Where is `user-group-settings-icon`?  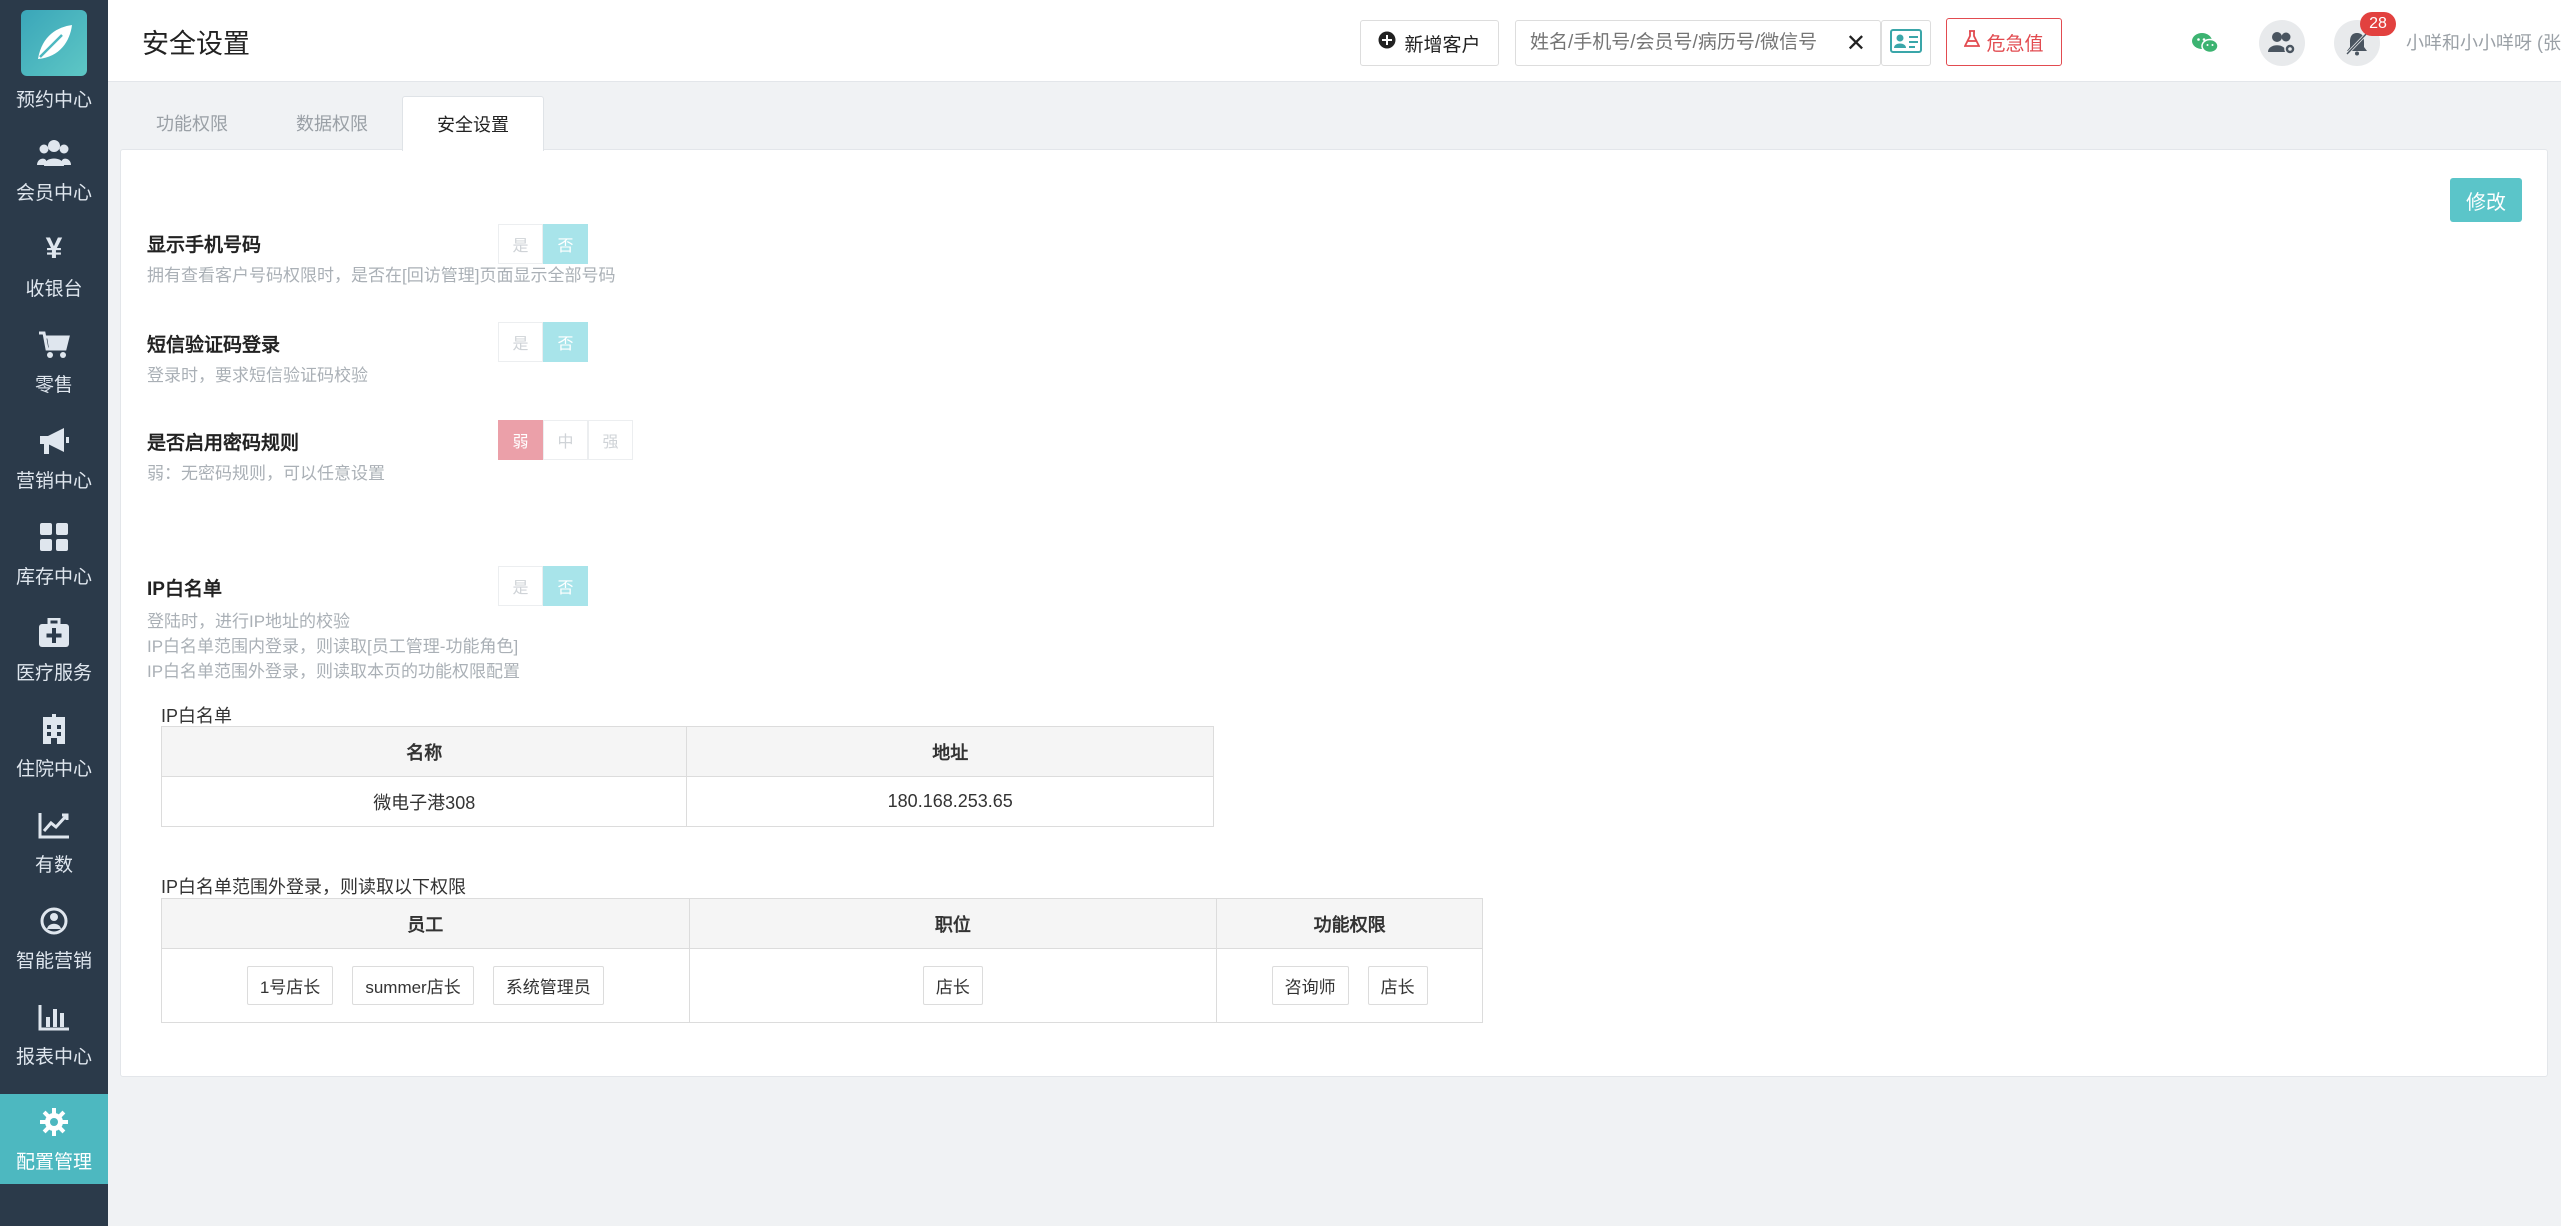
user-group-settings-icon is located at coordinates (2282, 43).